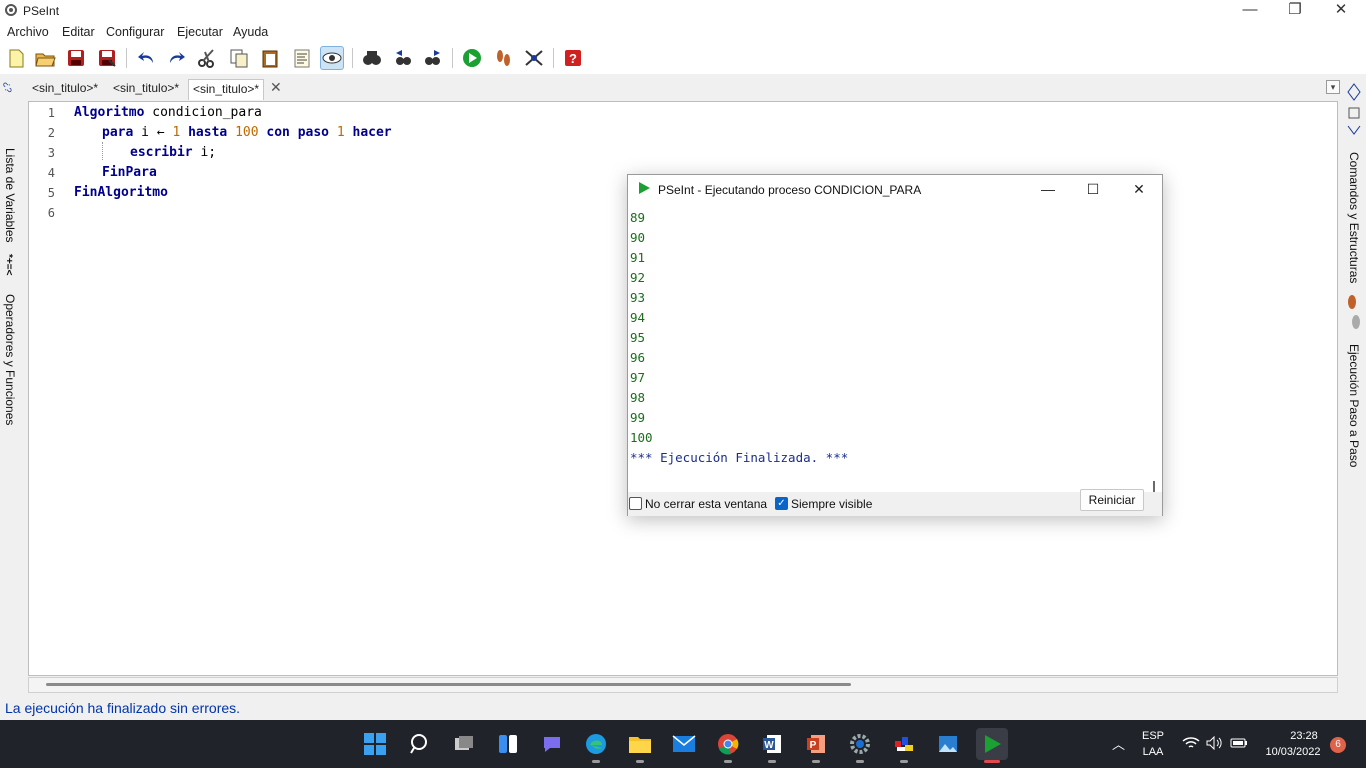  I want to click on number-literal: 1, so click(340, 132).